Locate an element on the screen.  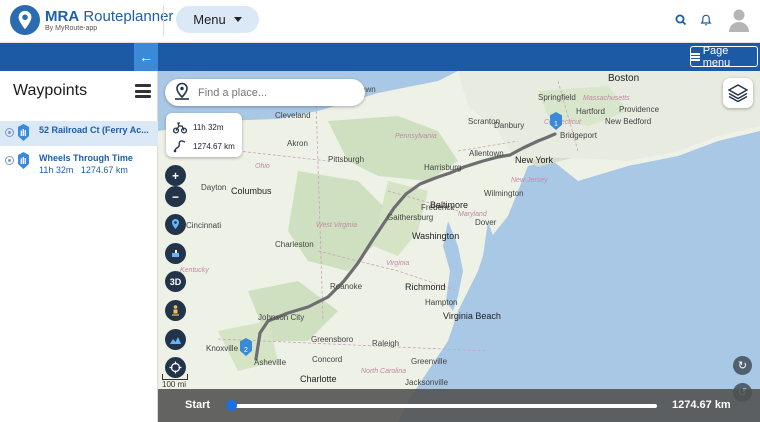
toolbar-strip is located at coordinates (380, 57).